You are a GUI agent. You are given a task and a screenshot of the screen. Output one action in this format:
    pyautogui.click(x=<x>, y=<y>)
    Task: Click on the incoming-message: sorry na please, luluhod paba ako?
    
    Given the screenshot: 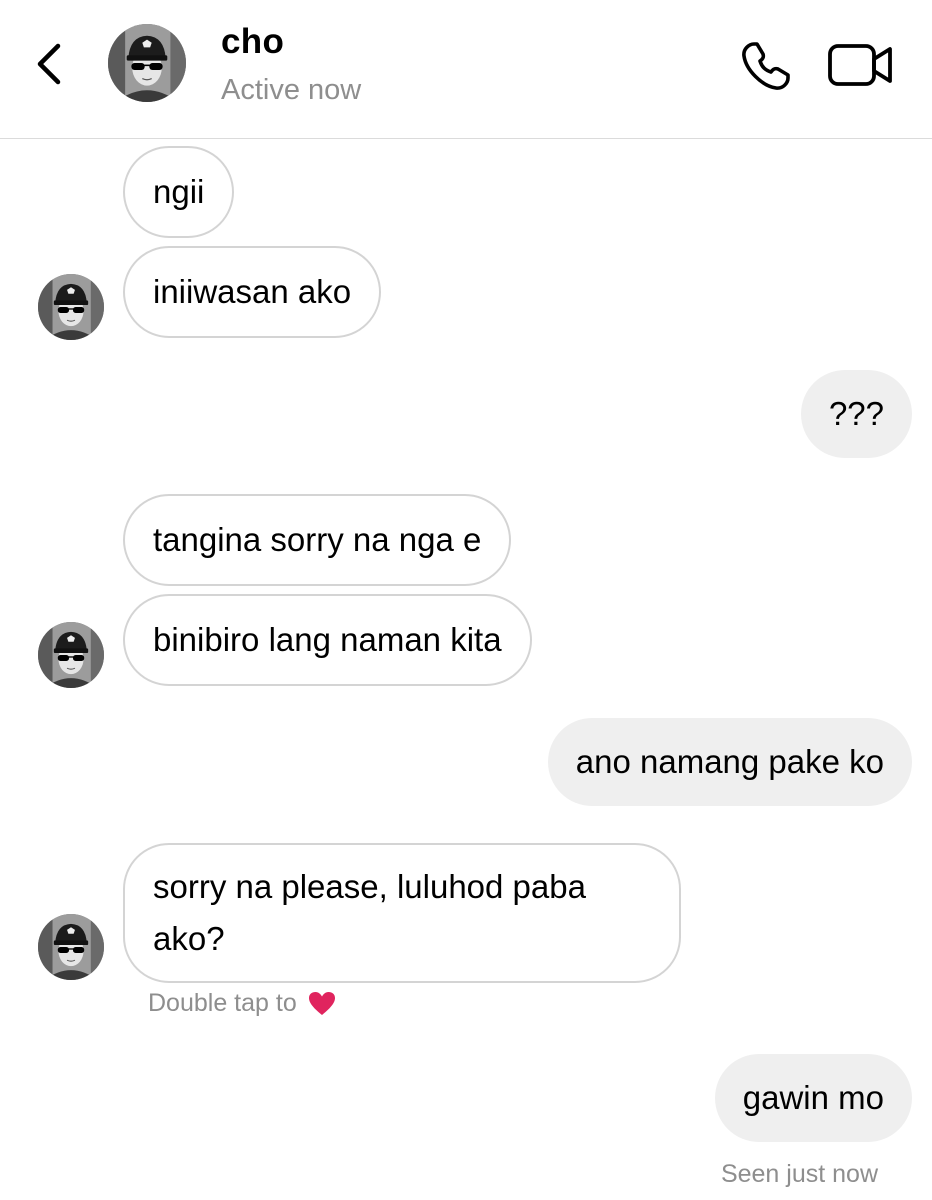 What is the action you would take?
    pyautogui.click(x=402, y=913)
    